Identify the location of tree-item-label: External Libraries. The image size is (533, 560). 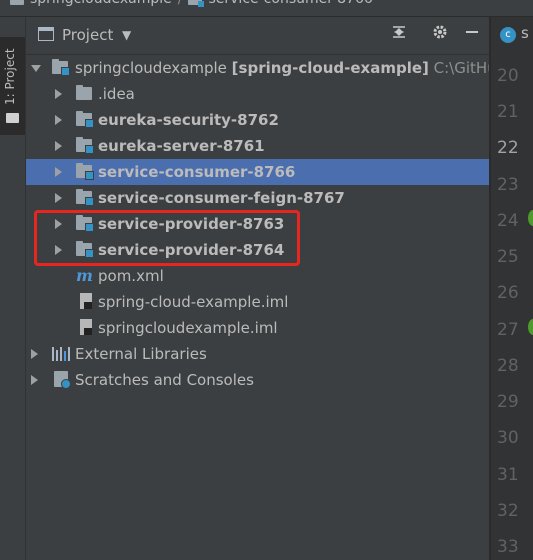
(141, 354).